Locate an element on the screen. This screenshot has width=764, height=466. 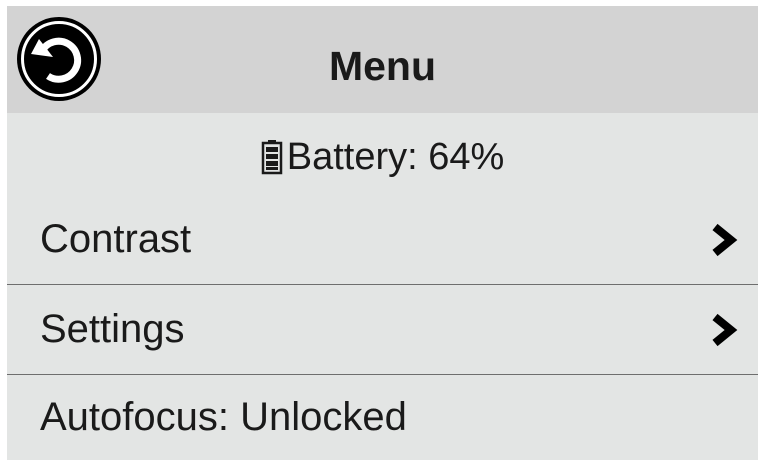
menu-item-label: Contrast is located at coordinates (116, 239).